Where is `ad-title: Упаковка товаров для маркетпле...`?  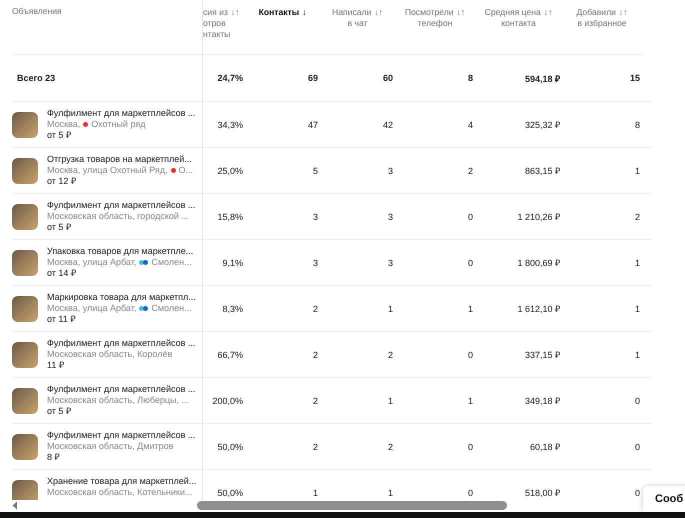 ad-title: Упаковка товаров для маркетпле... is located at coordinates (120, 251).